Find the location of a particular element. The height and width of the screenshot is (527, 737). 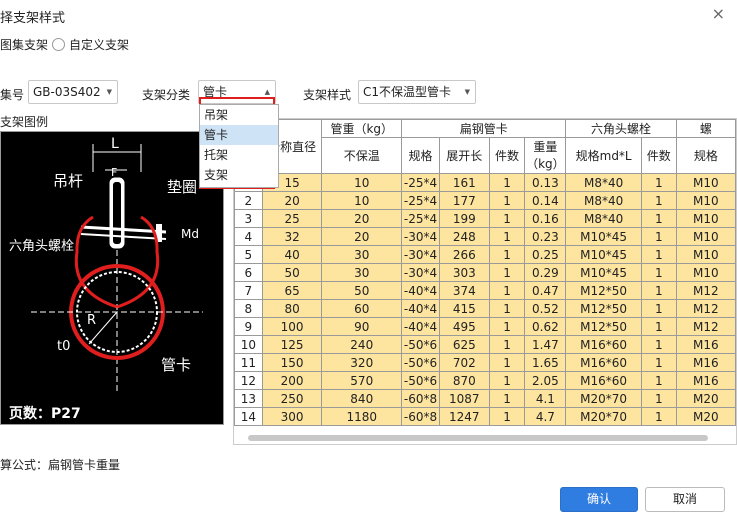

table-row: 8 80 60 -40*4 415 1 0.52 M12*50 1 M12 is located at coordinates (485, 308).